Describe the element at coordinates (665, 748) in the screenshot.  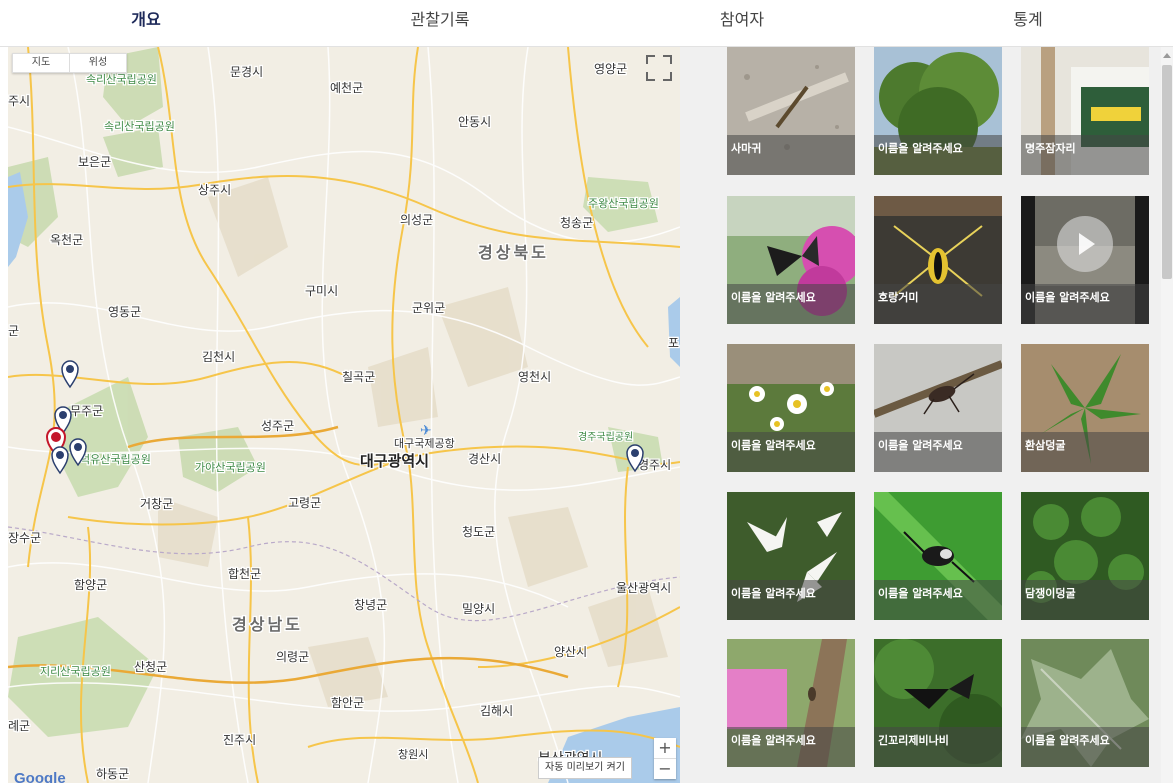
I see `zoom-in-button: +` at that location.